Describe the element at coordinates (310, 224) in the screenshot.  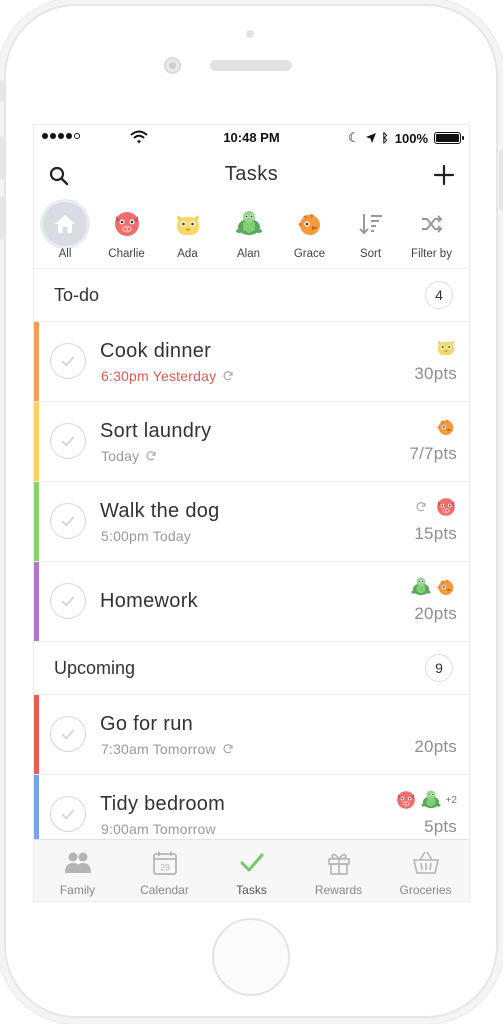
I see `orange-bird-avatar-icon` at that location.